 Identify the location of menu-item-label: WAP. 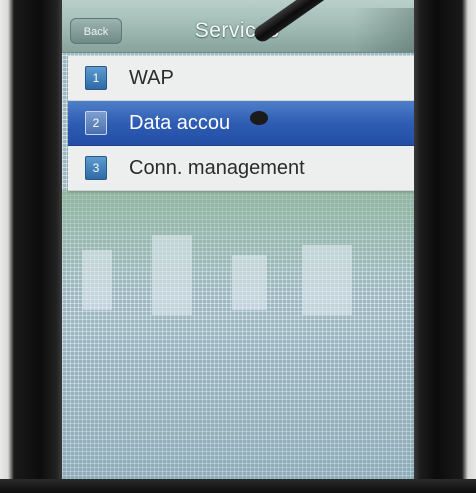
(151, 77).